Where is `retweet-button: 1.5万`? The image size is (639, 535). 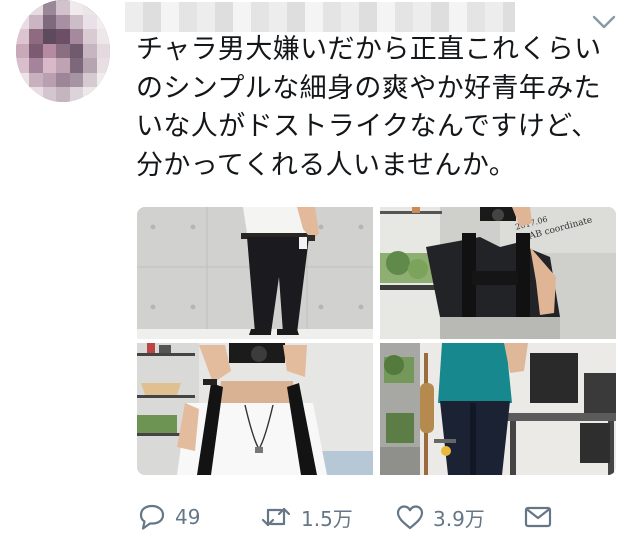 retweet-button: 1.5万 is located at coordinates (306, 517).